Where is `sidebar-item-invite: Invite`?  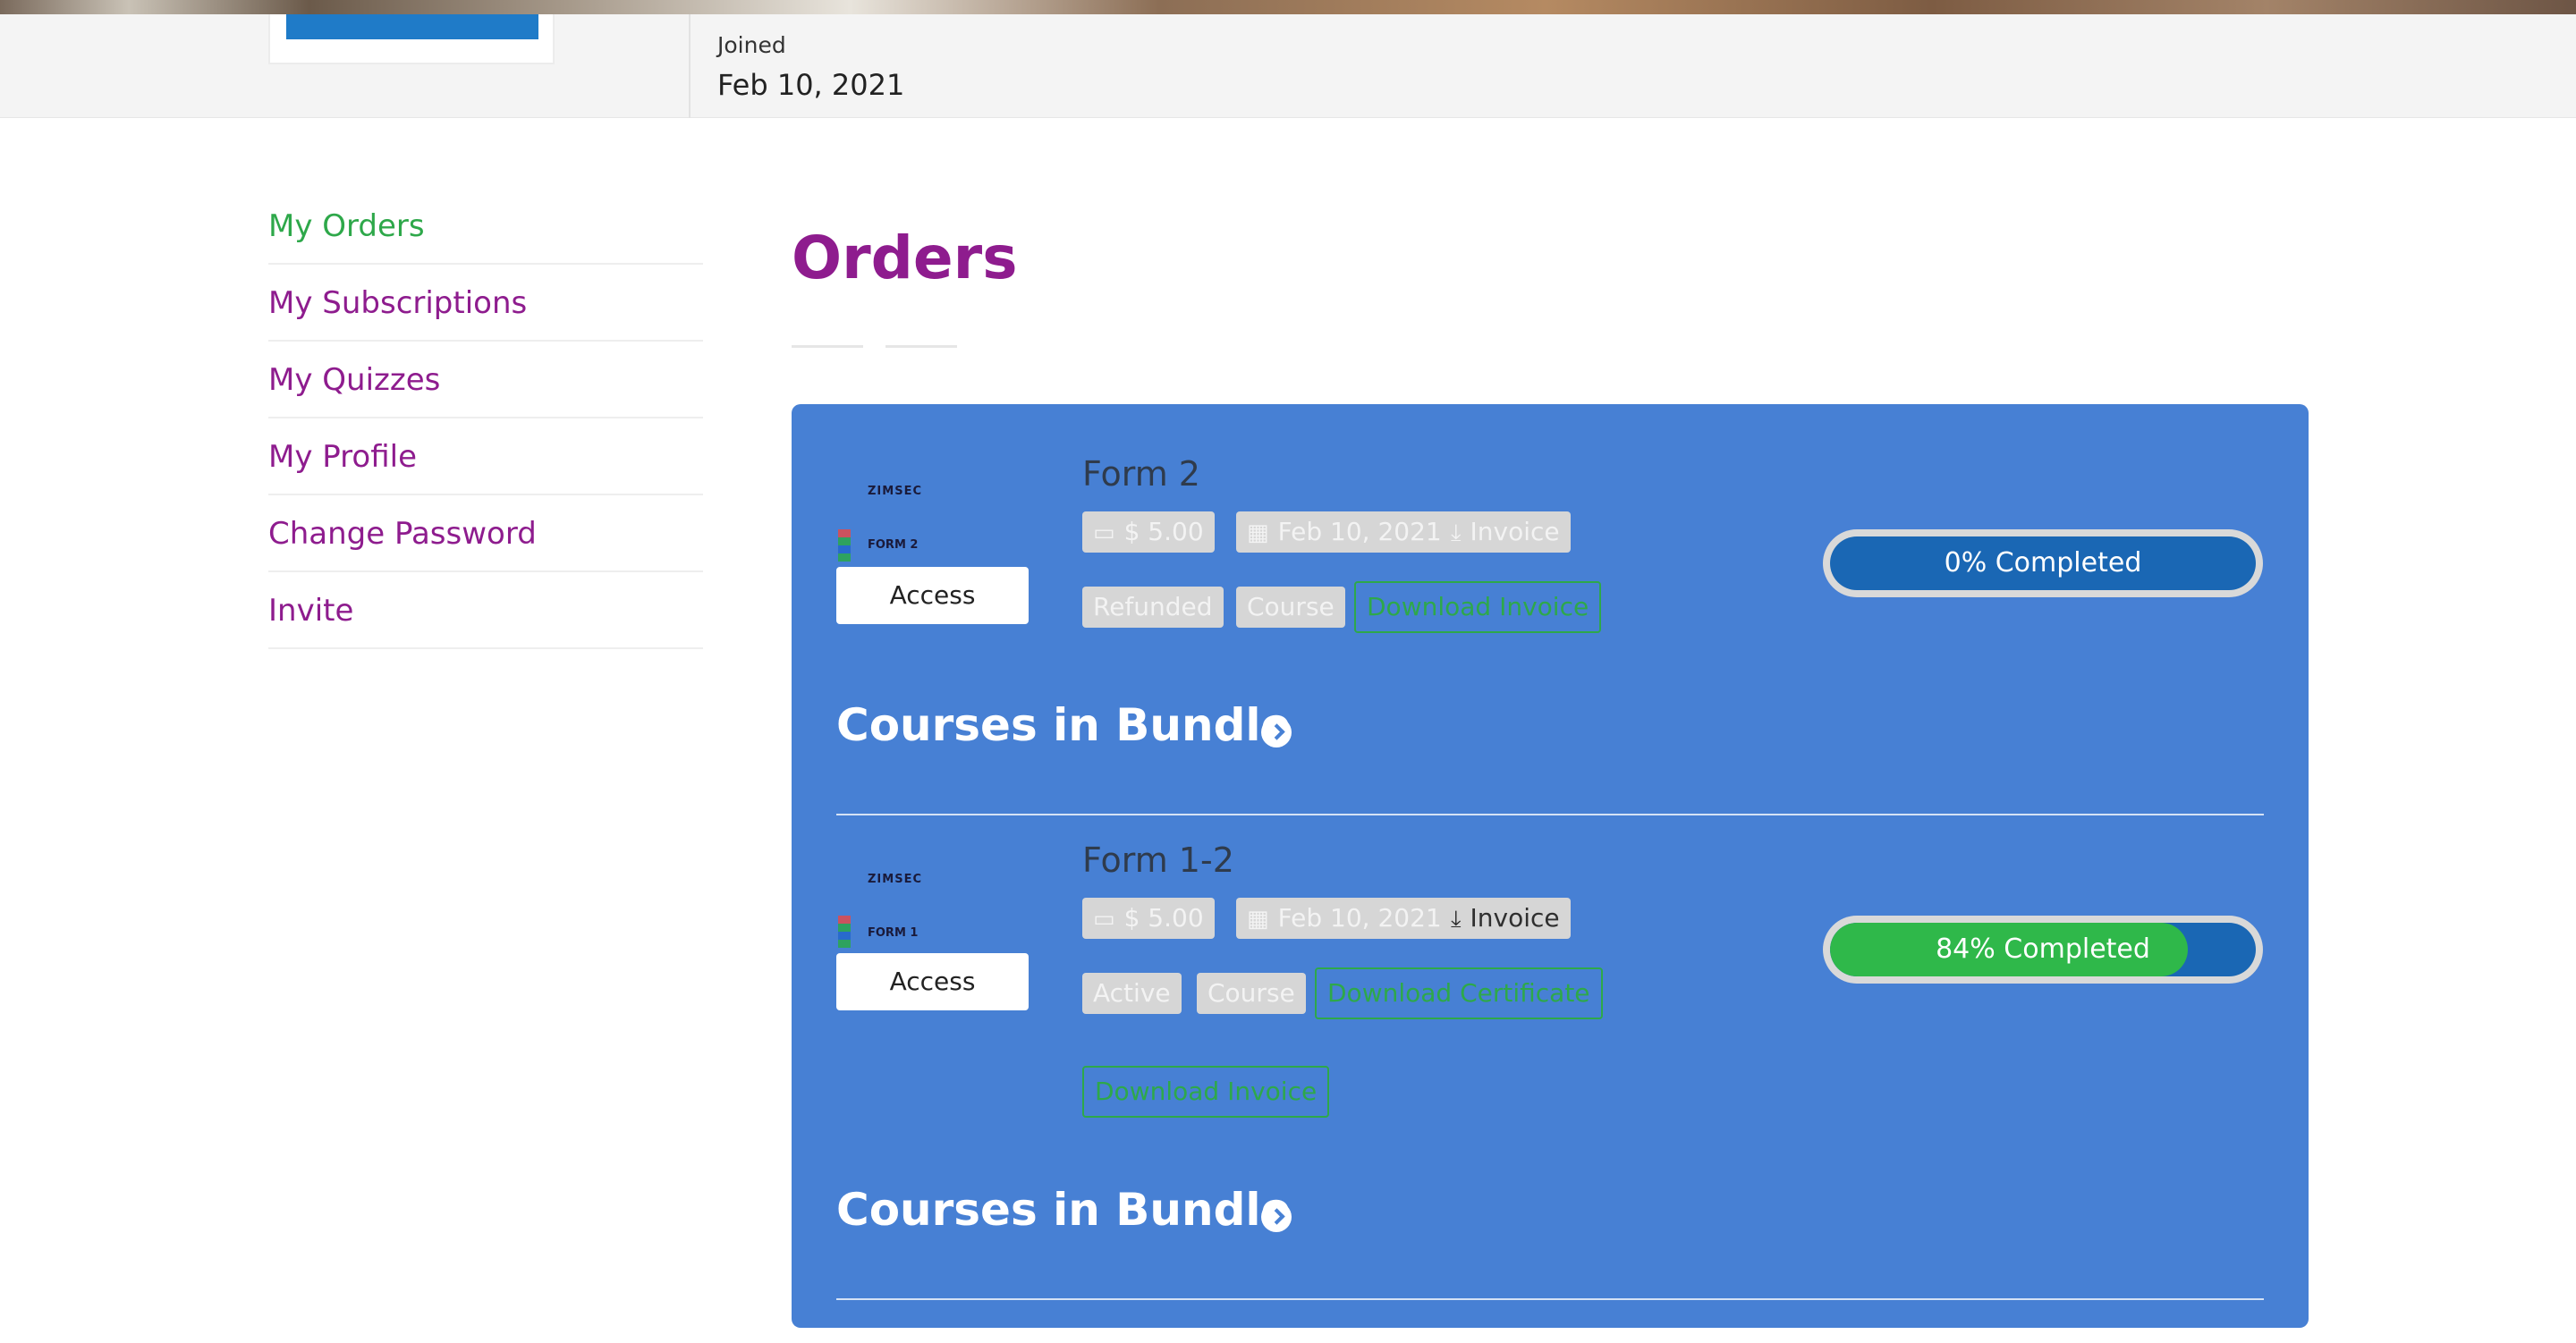
sidebar-item-invite: Invite is located at coordinates (485, 610).